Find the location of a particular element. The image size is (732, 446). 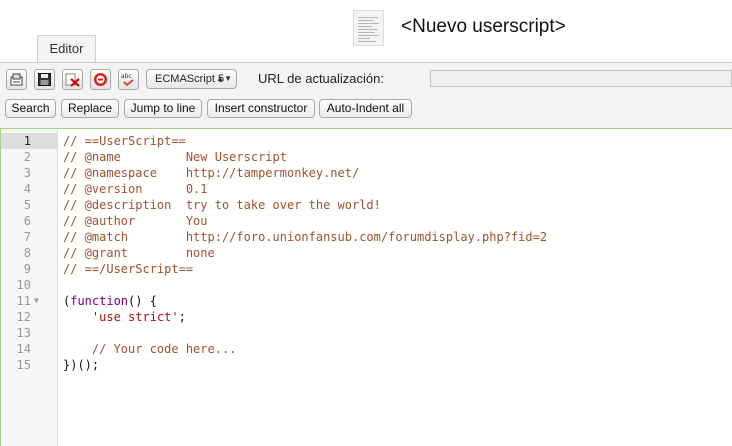

spellcheck-button: abc is located at coordinates (128, 79).